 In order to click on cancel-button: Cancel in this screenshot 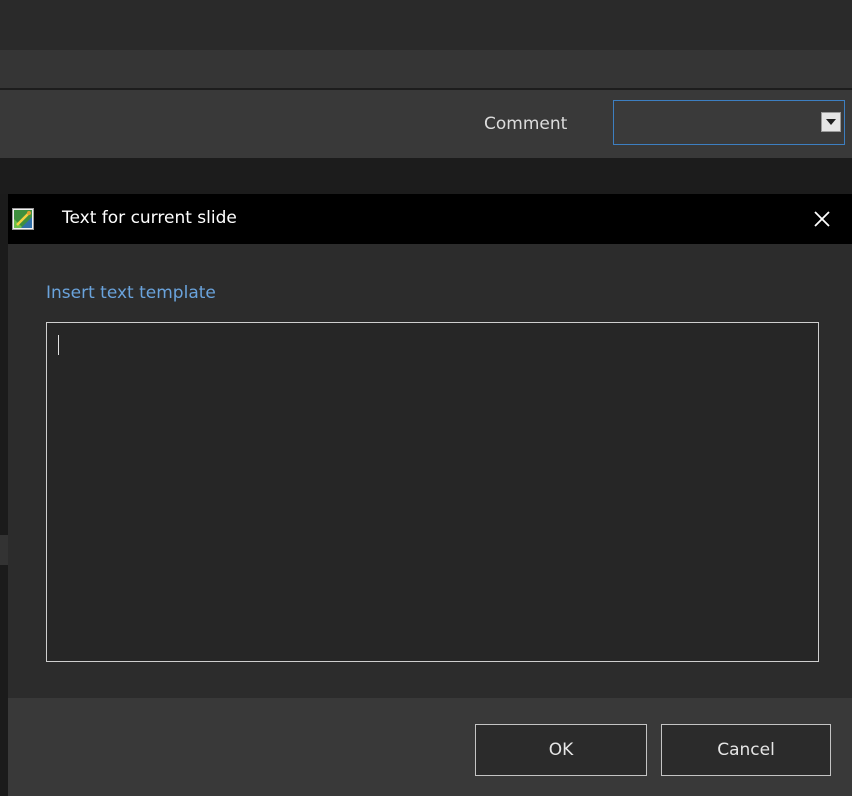, I will do `click(746, 750)`.